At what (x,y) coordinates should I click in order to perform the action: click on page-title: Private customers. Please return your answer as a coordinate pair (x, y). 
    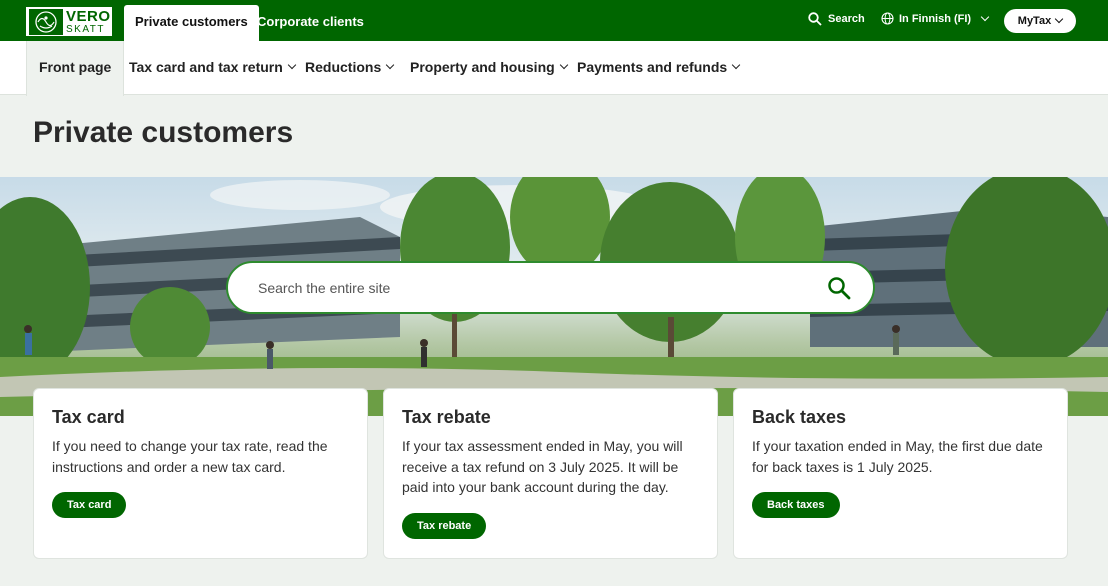
    Looking at the image, I should click on (163, 132).